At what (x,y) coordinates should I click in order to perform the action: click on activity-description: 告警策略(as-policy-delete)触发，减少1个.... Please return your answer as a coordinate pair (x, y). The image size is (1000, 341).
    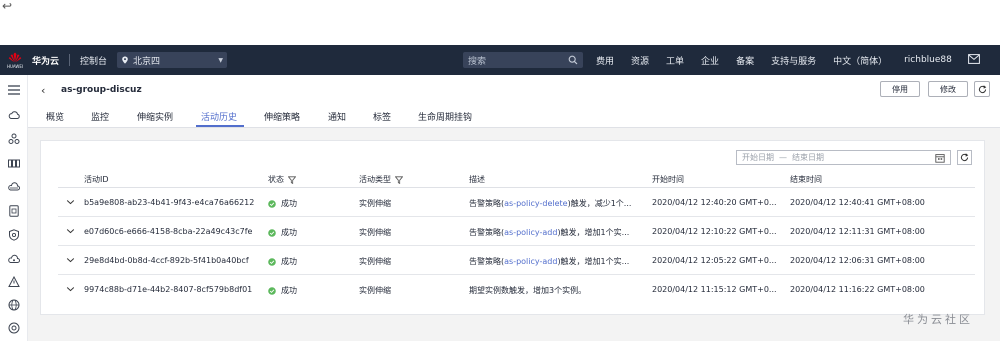
    Looking at the image, I should click on (556, 203).